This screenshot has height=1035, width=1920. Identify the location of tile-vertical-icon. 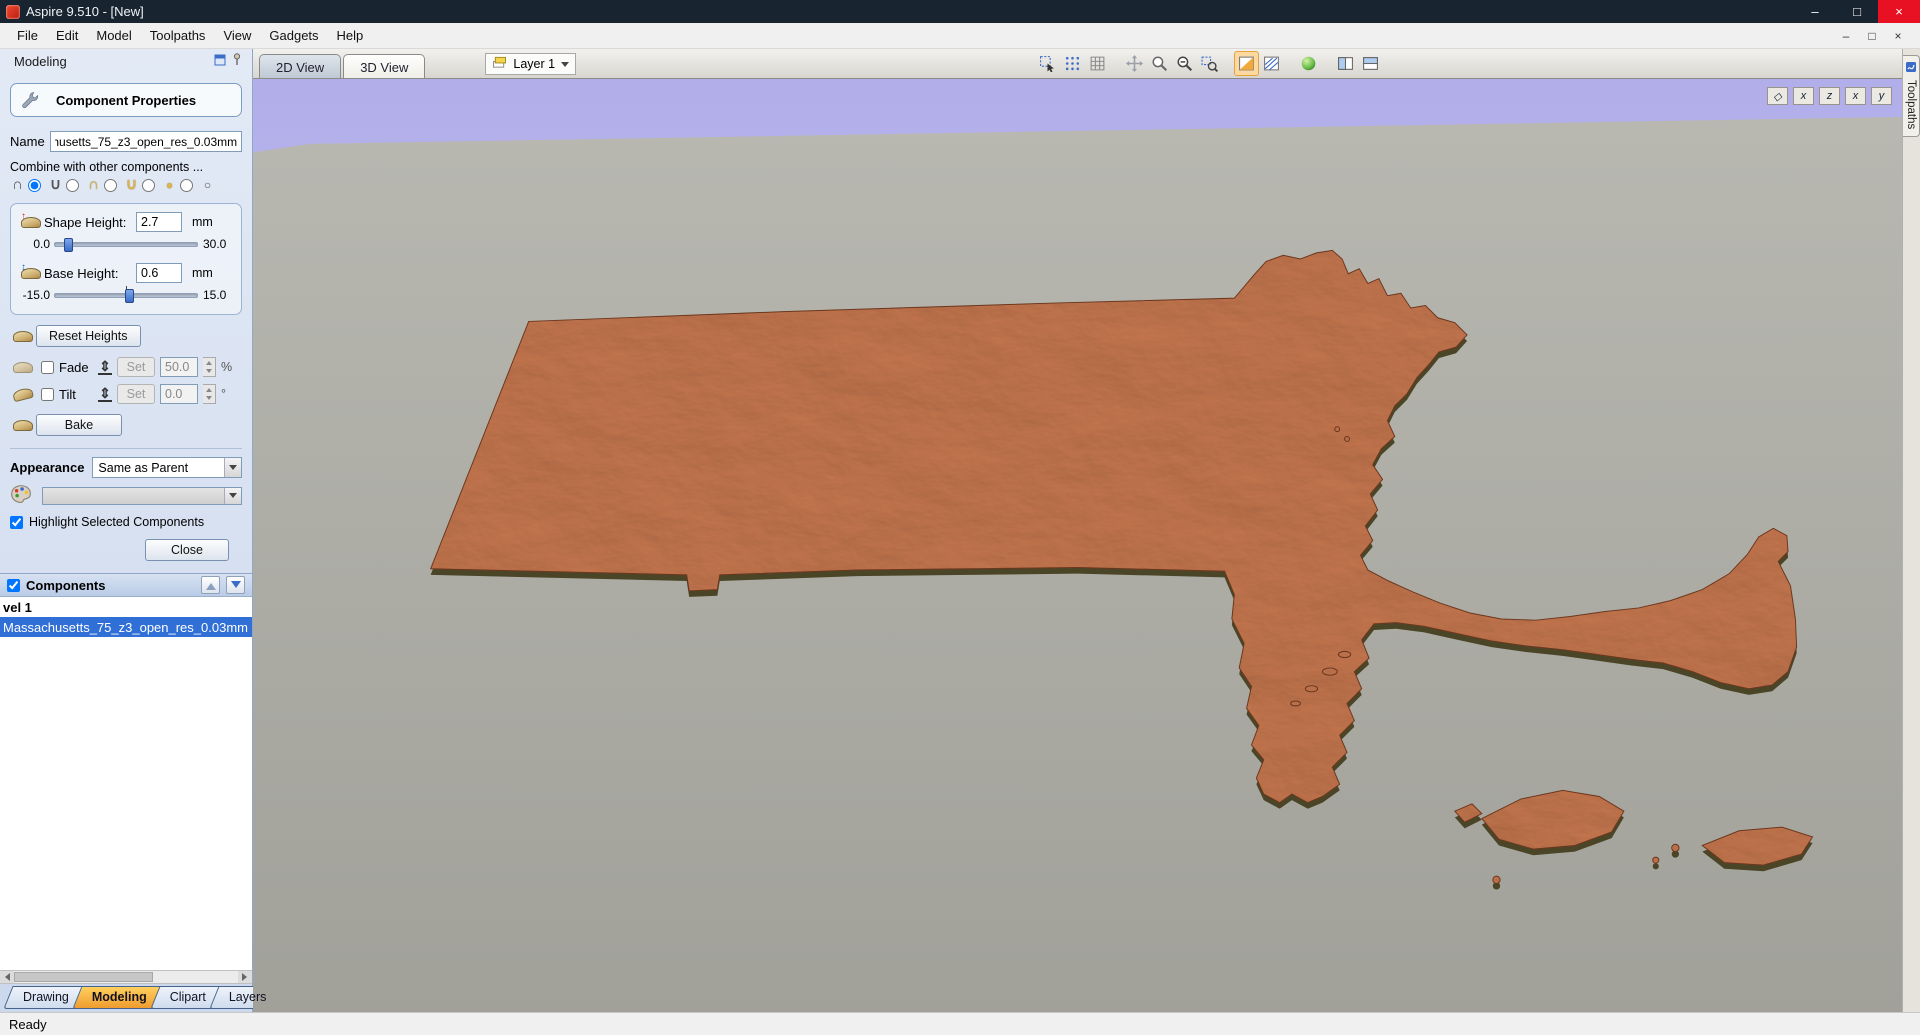
(1345, 63).